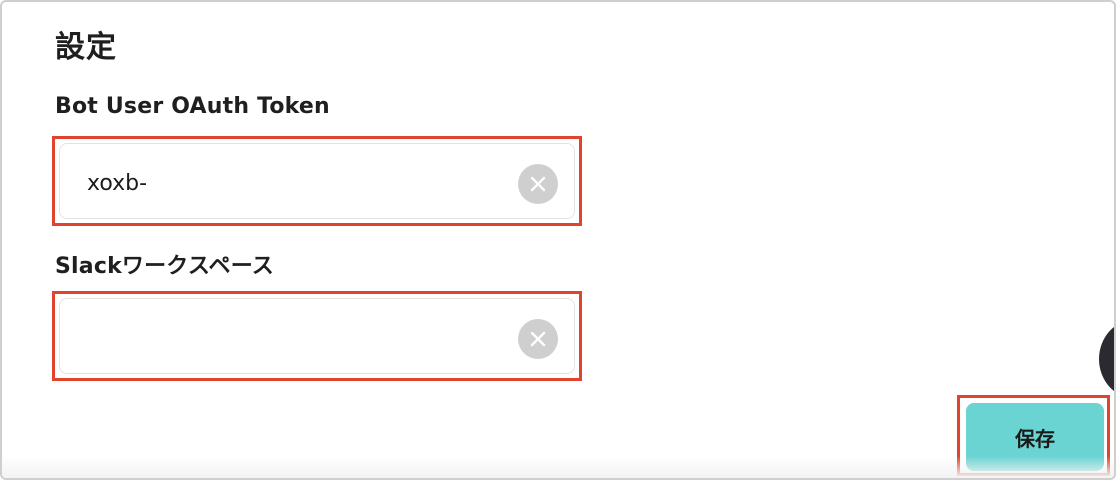 The width and height of the screenshot is (1116, 480). I want to click on bot-token-input: xoxb-, so click(317, 181).